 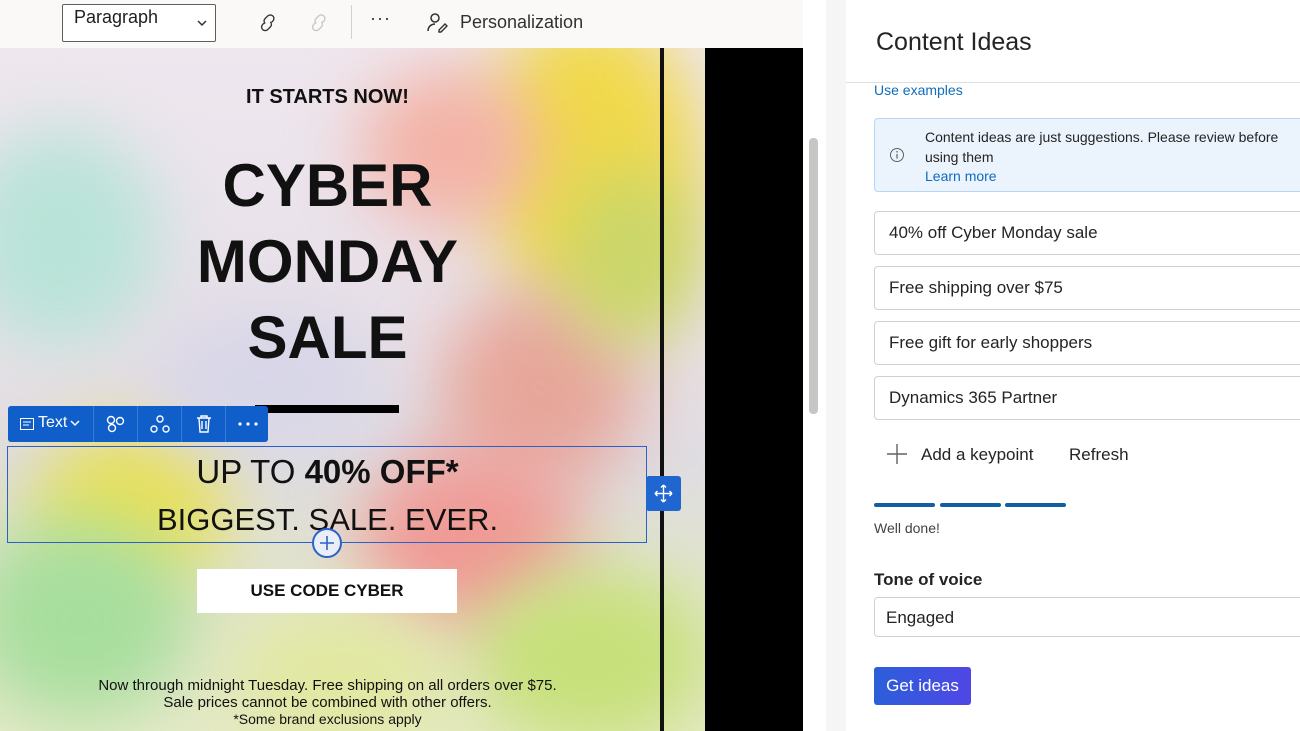 I want to click on paragraph-style-select: Paragraph, so click(x=139, y=23).